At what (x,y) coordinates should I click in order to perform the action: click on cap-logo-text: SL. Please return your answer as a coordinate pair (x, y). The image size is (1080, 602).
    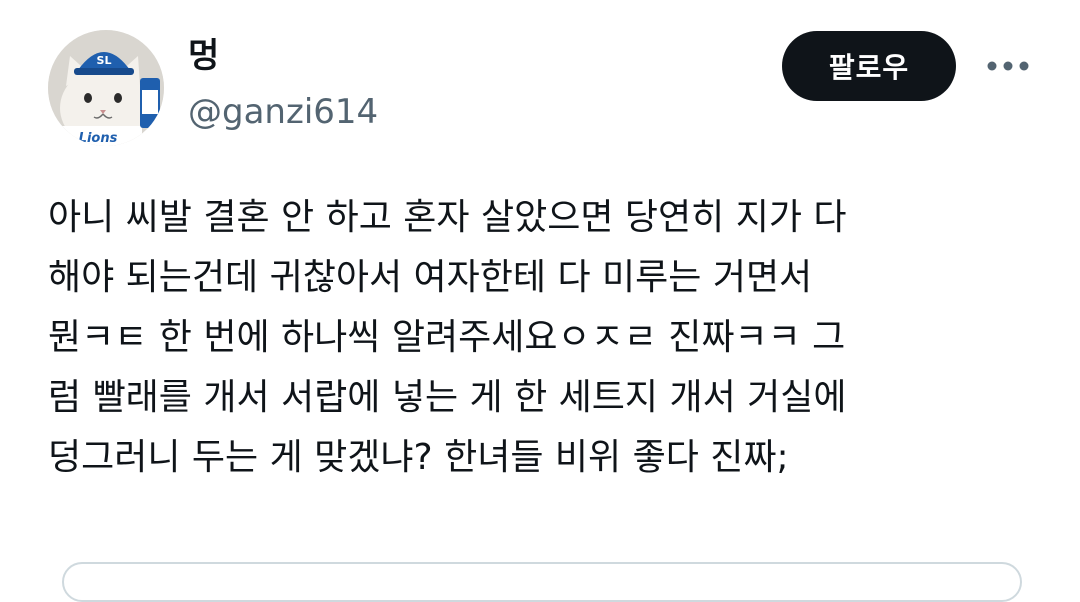
    Looking at the image, I should click on (104, 60).